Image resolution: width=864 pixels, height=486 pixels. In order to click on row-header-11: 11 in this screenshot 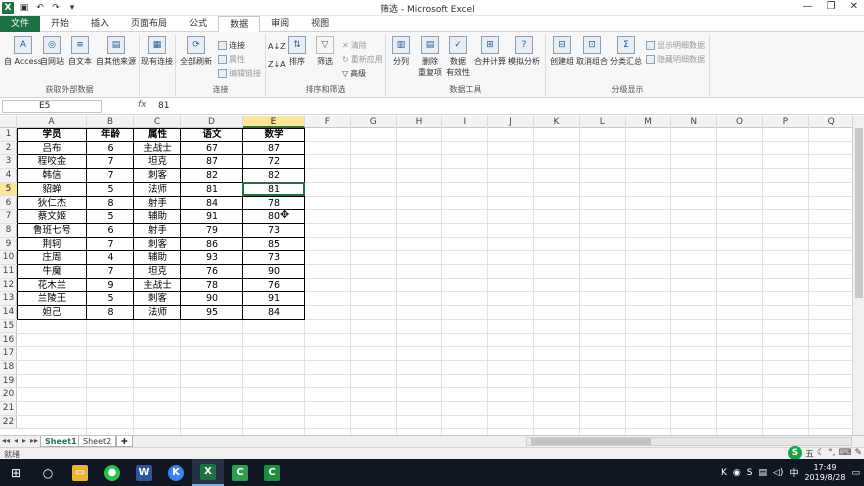, I will do `click(8, 272)`.